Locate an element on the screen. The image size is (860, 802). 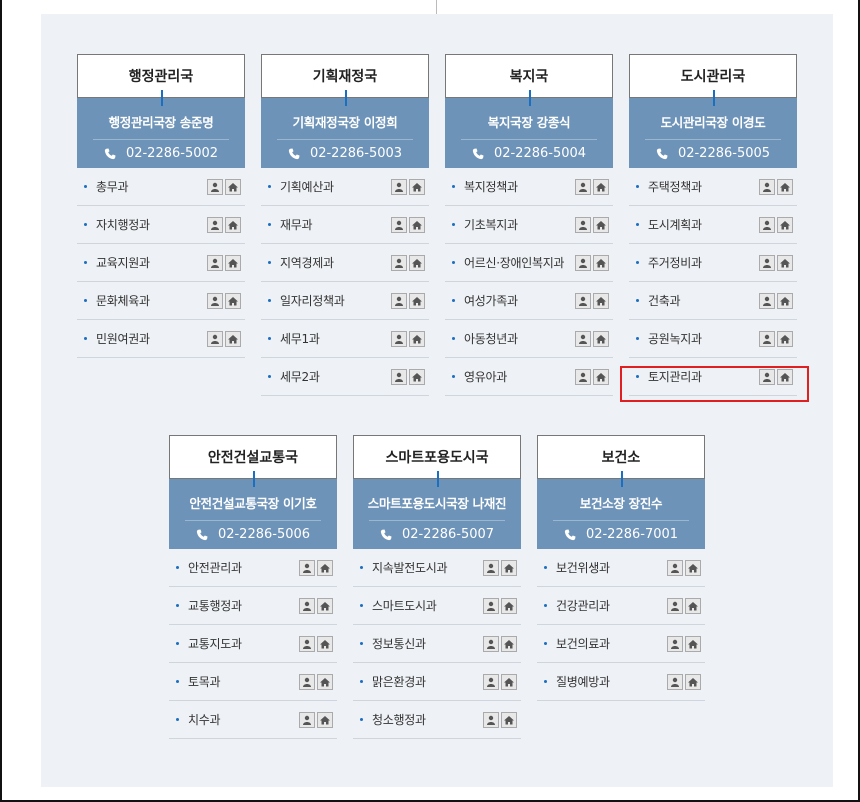
department-title: 스마트포용도시국 is located at coordinates (437, 461).